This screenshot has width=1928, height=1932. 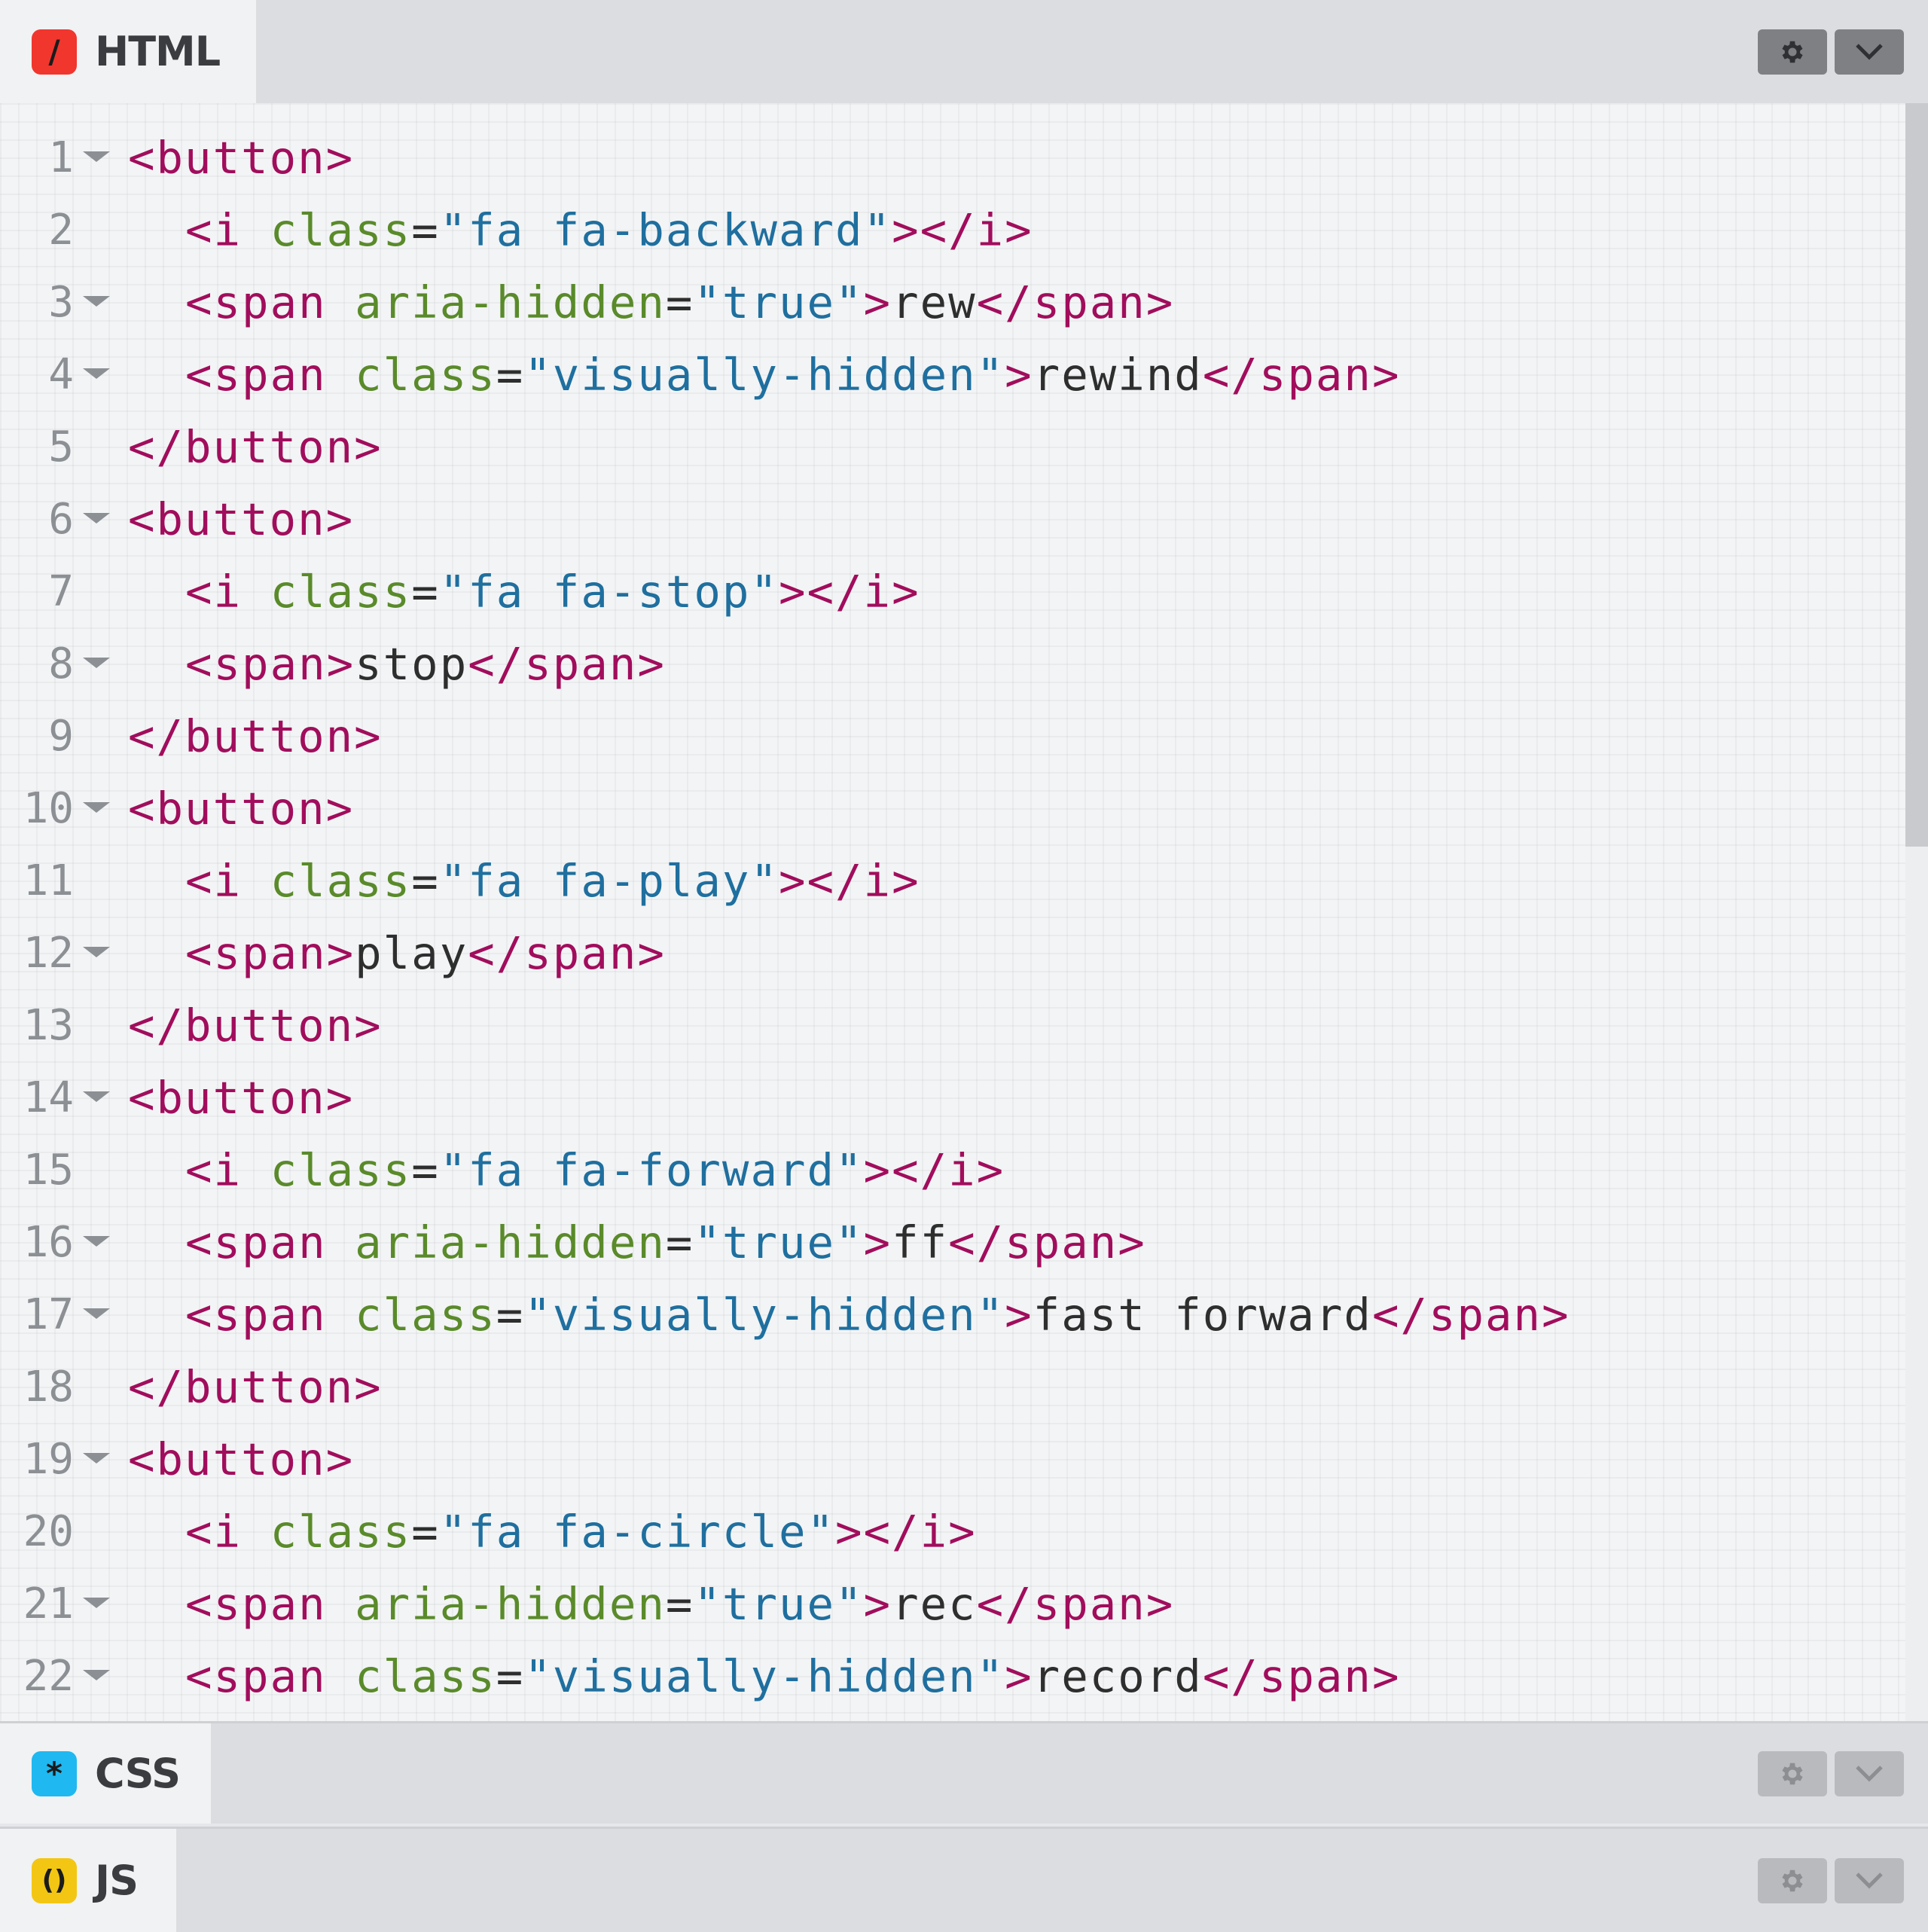 I want to click on code-text: <span>play</span>, so click(x=425, y=953).